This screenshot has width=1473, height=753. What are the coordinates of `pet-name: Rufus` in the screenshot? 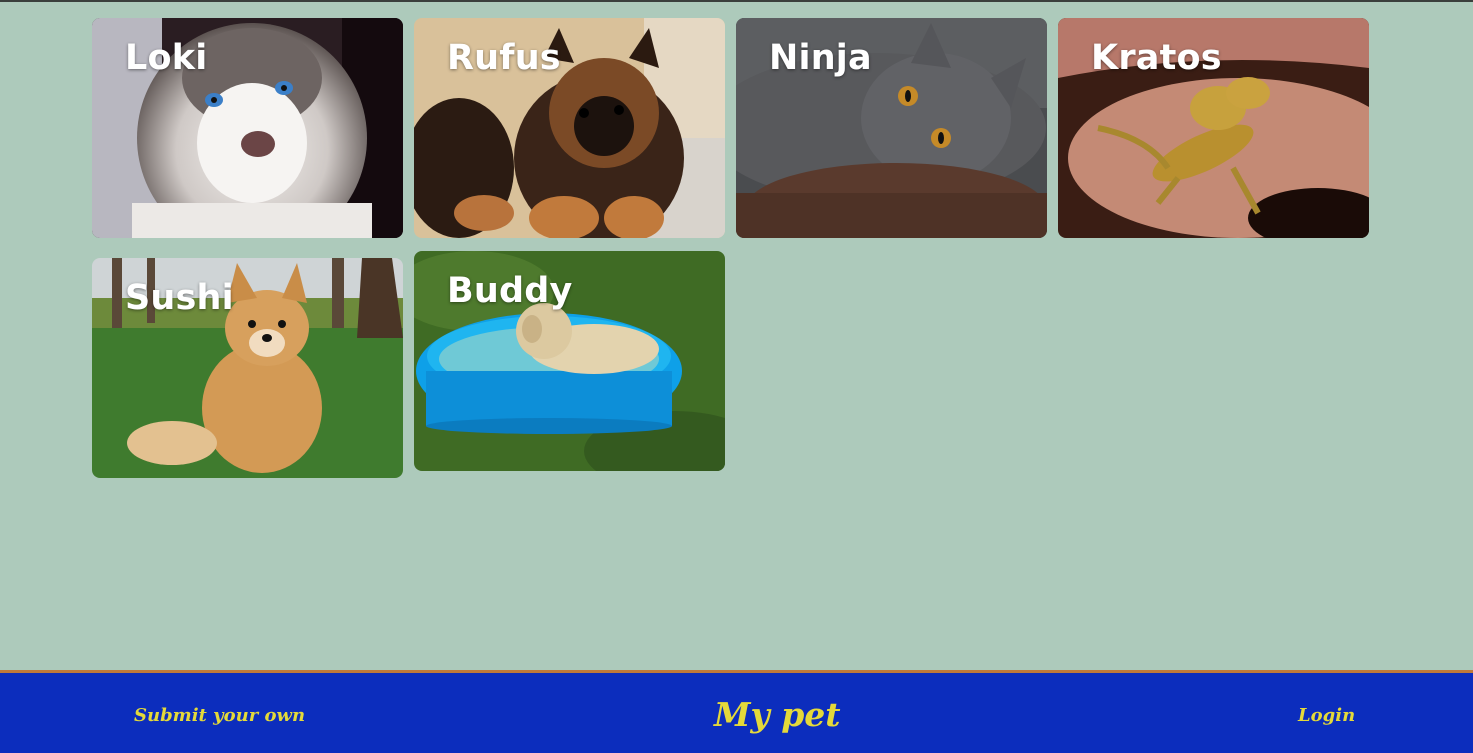 It's located at (504, 58).